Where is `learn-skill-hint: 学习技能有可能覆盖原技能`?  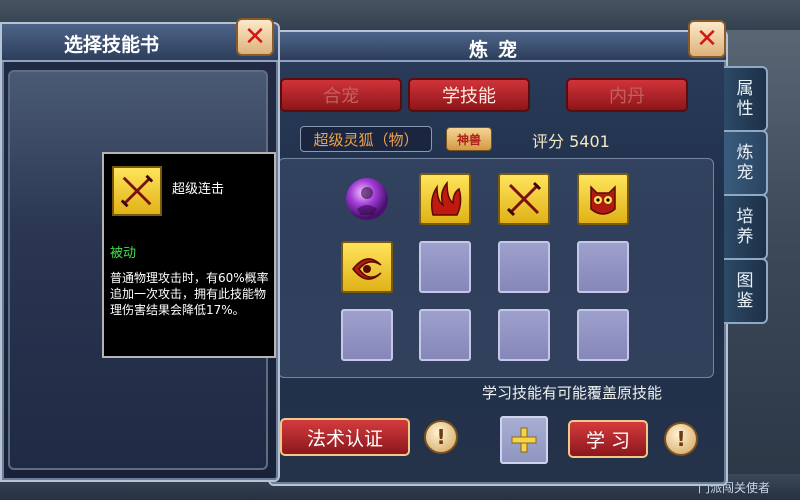 learn-skill-hint: 学习技能有可能覆盖原技能 is located at coordinates (572, 393).